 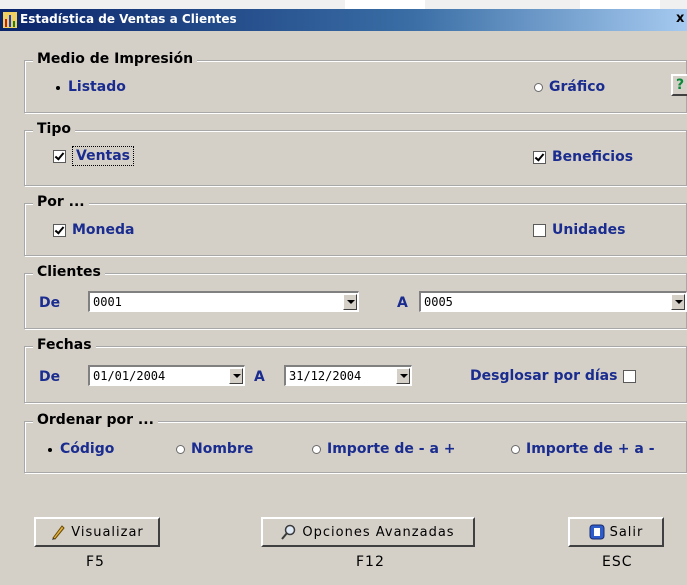 I want to click on checkbox-ventas: Ventas, so click(x=94, y=156).